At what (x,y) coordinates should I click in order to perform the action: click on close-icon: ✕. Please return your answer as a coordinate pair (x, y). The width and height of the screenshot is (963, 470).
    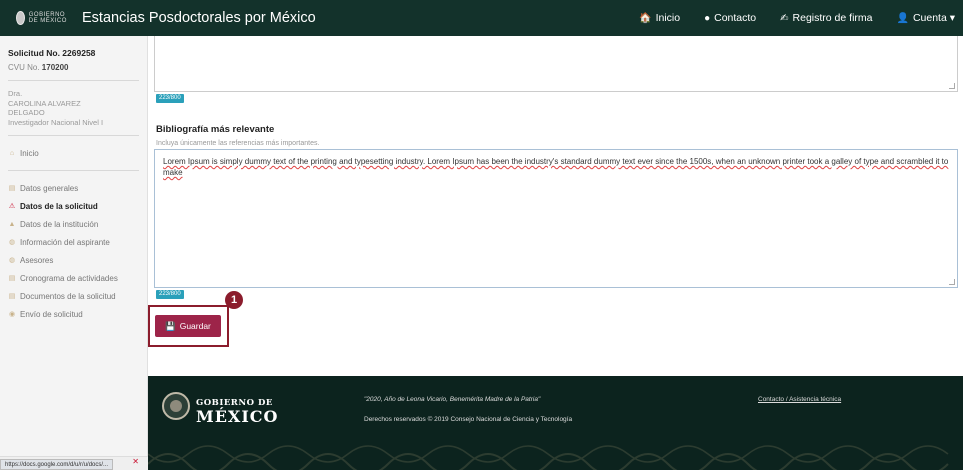
    Looking at the image, I should click on (135, 461).